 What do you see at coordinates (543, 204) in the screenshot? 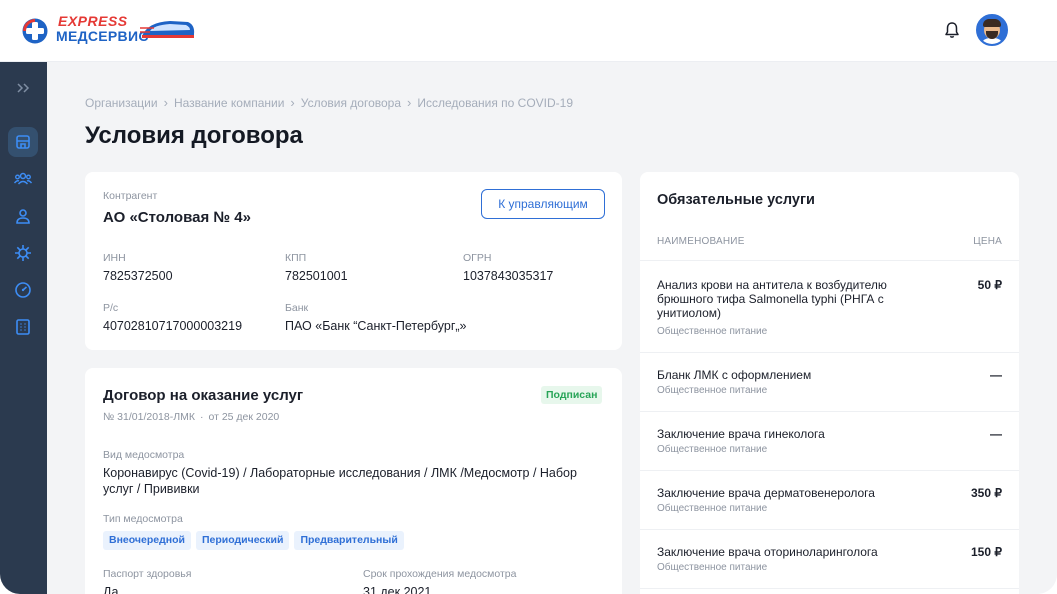
I see `managers-button: К управляющим` at bounding box center [543, 204].